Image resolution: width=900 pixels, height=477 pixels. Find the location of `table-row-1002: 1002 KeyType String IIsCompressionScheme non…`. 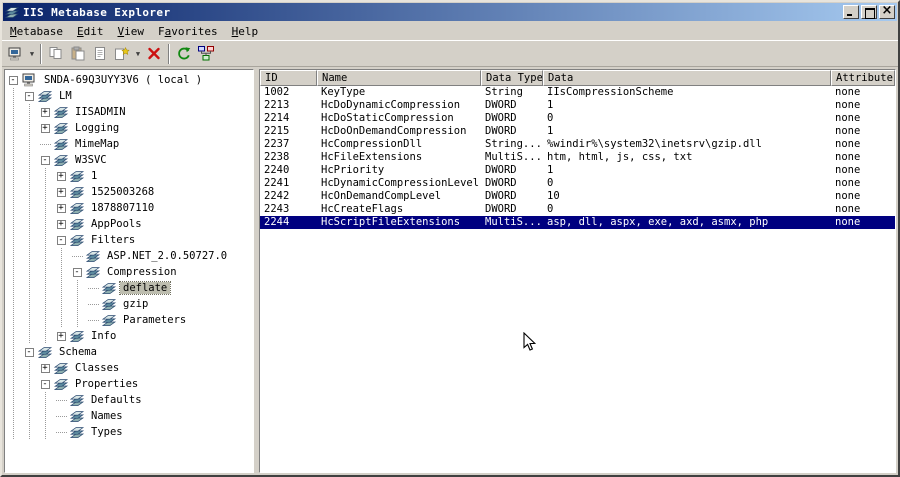

table-row-1002: 1002 KeyType String IIsCompressionScheme non… is located at coordinates (577, 92).